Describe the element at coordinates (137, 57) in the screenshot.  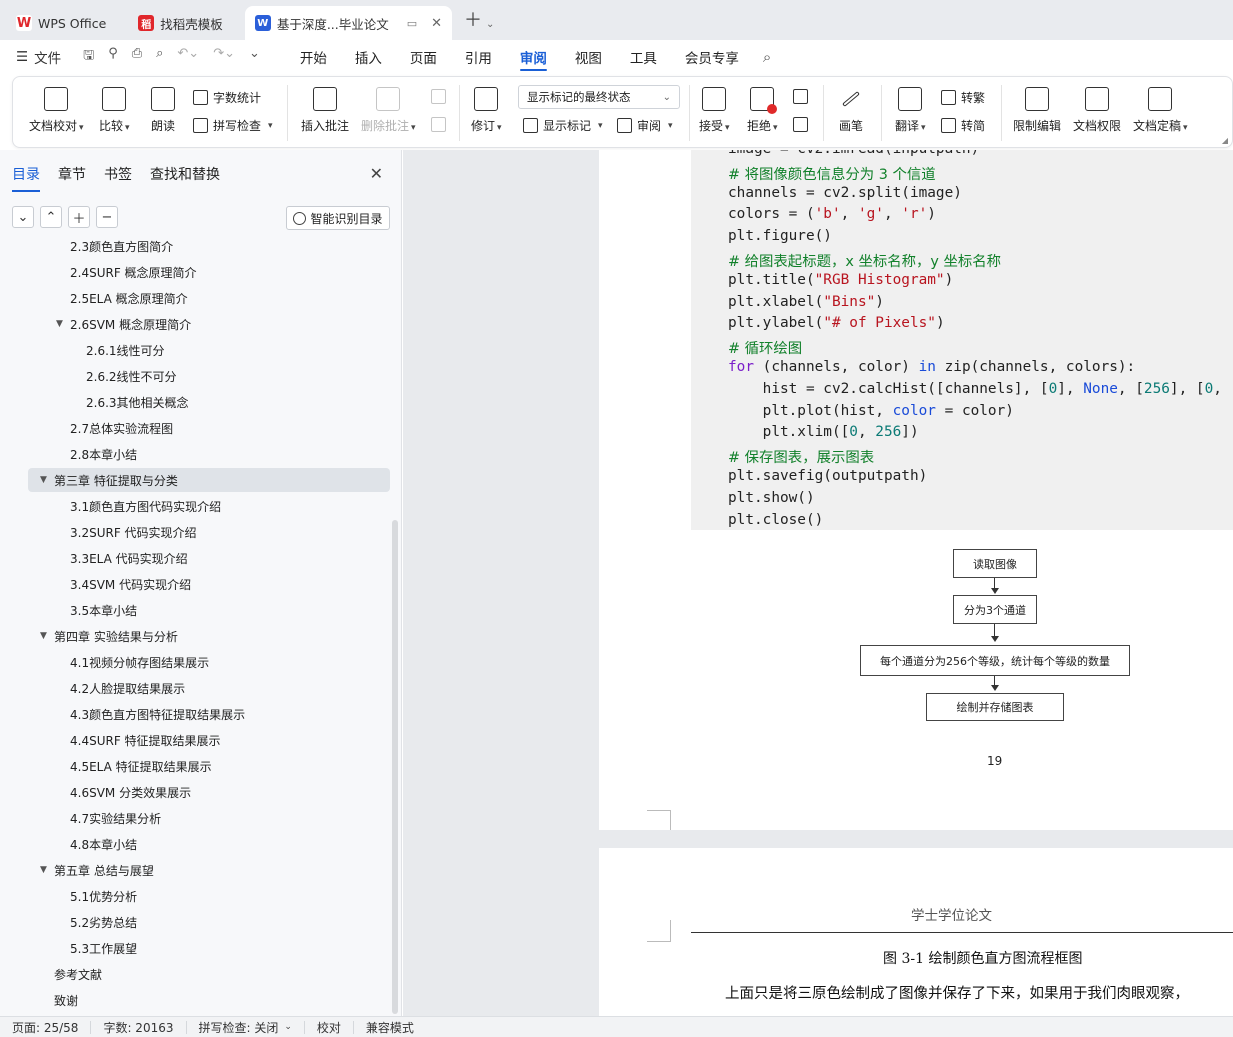
I see `print-icon: ⎙` at that location.